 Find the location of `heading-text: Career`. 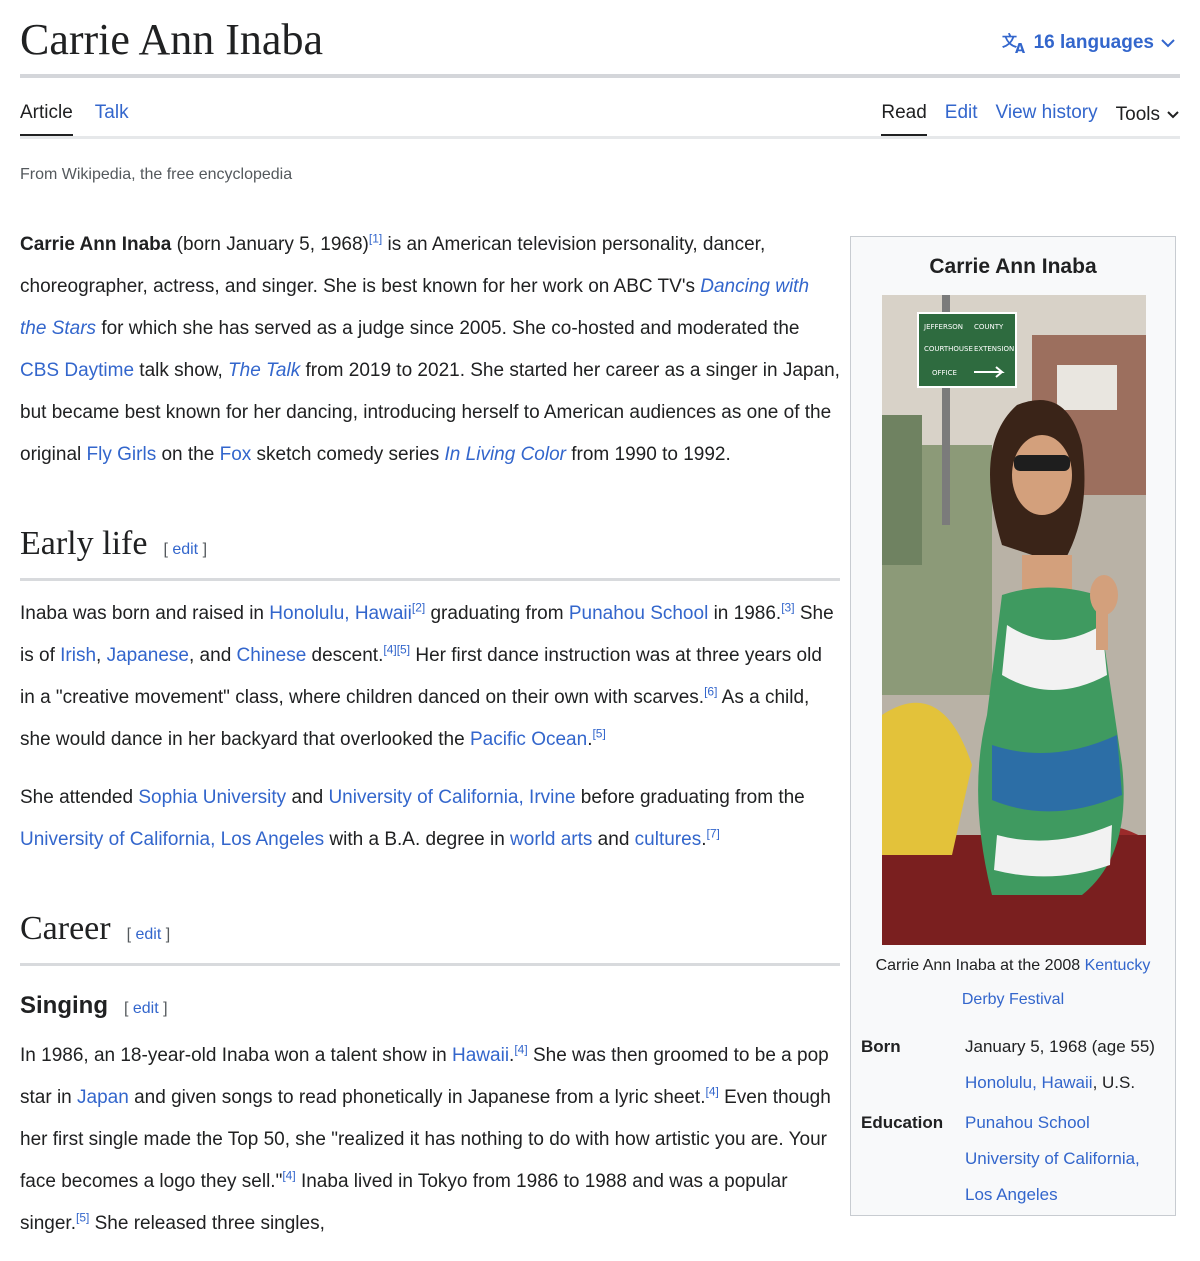

heading-text: Career is located at coordinates (65, 928).